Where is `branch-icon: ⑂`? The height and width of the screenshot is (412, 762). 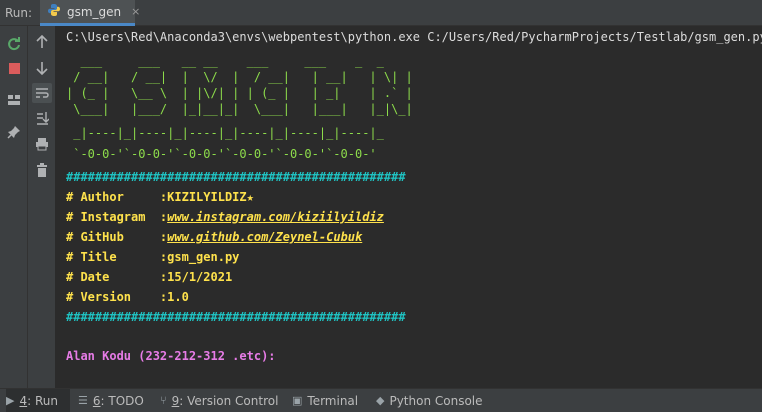
branch-icon: ⑂ is located at coordinates (163, 400).